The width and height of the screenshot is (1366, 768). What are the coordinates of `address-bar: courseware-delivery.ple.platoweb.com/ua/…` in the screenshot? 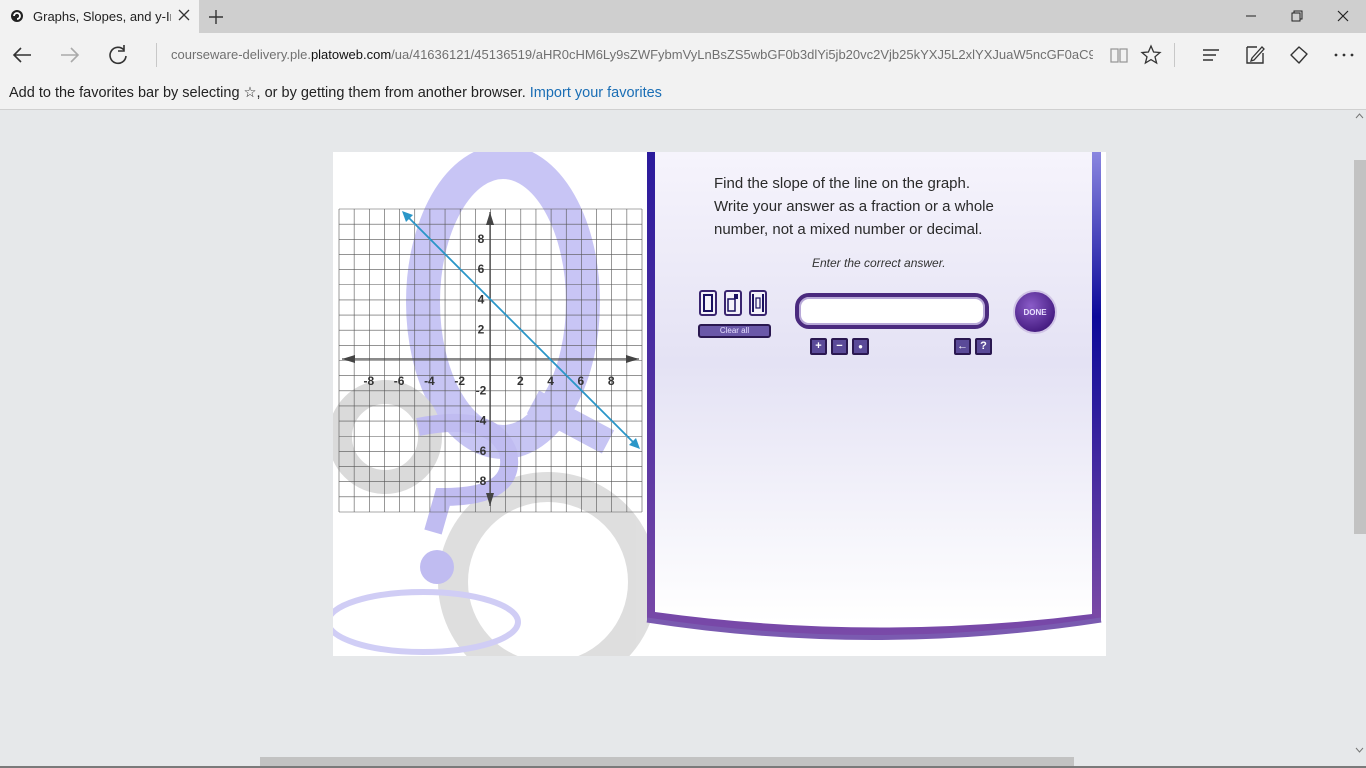 It's located at (632, 54).